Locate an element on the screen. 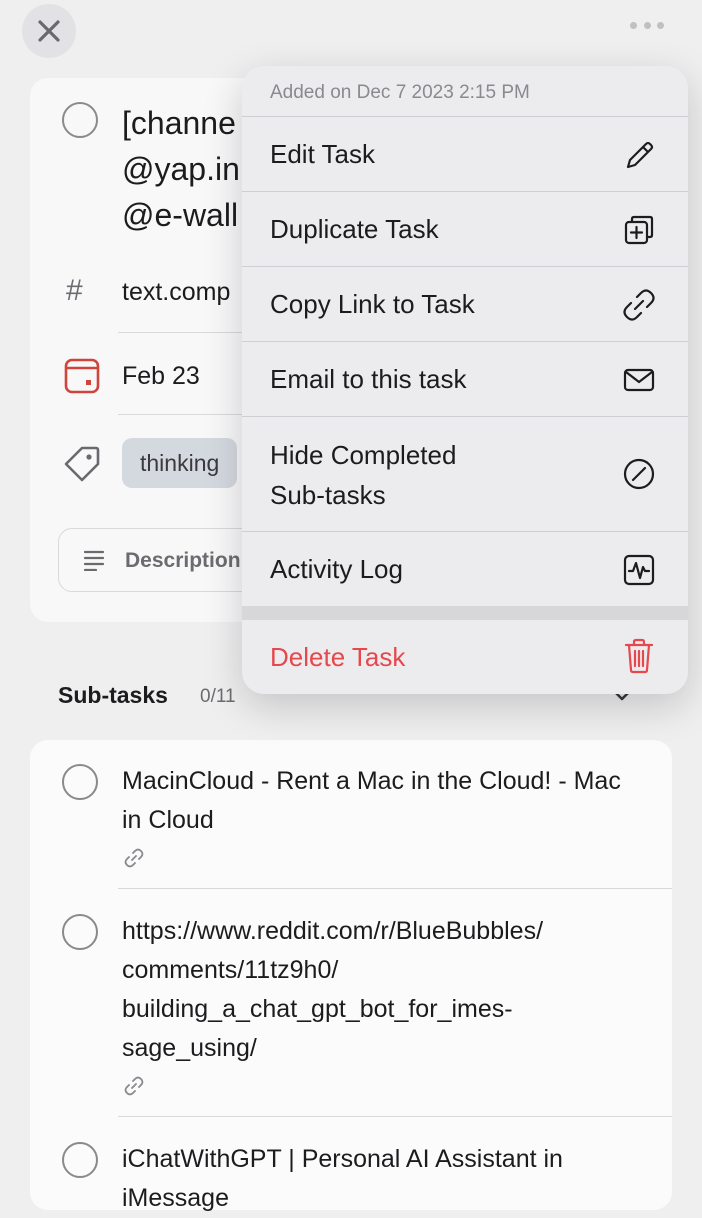  task-title: [channe @yap.in @e-wall is located at coordinates (181, 169).